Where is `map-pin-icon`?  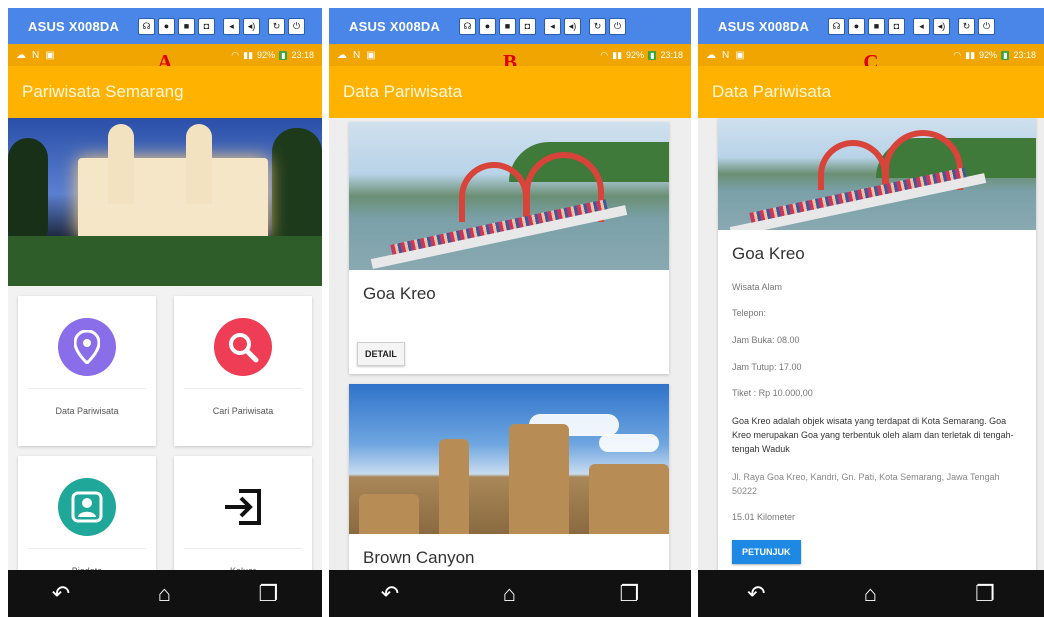
map-pin-icon is located at coordinates (87, 347).